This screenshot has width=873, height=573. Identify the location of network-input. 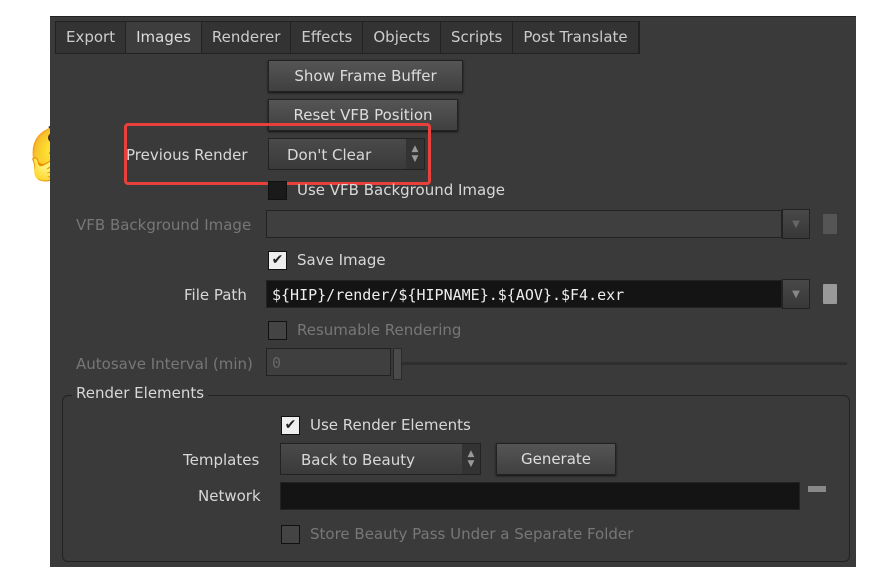
(540, 496).